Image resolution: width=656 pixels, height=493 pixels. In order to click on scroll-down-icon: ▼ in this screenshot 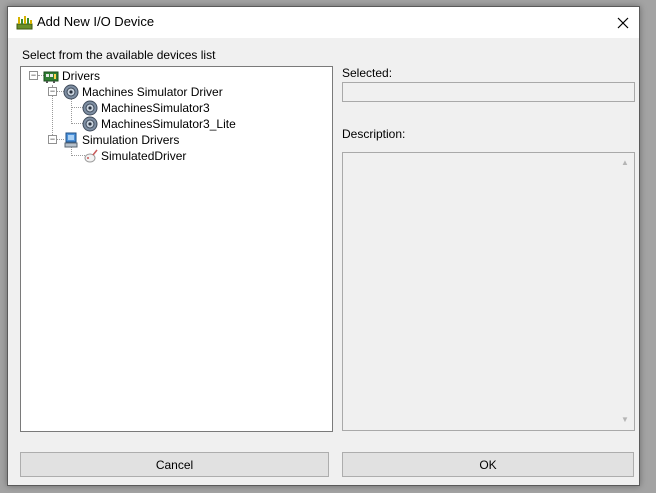, I will do `click(625, 420)`.